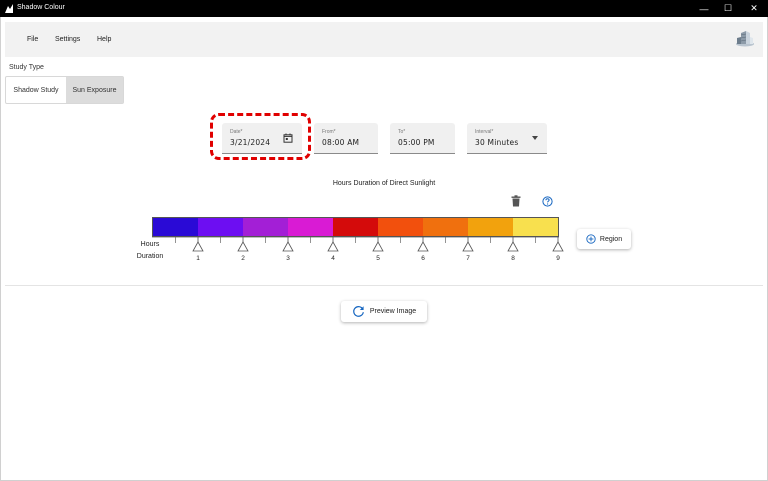  I want to click on chevron-down-icon, so click(535, 138).